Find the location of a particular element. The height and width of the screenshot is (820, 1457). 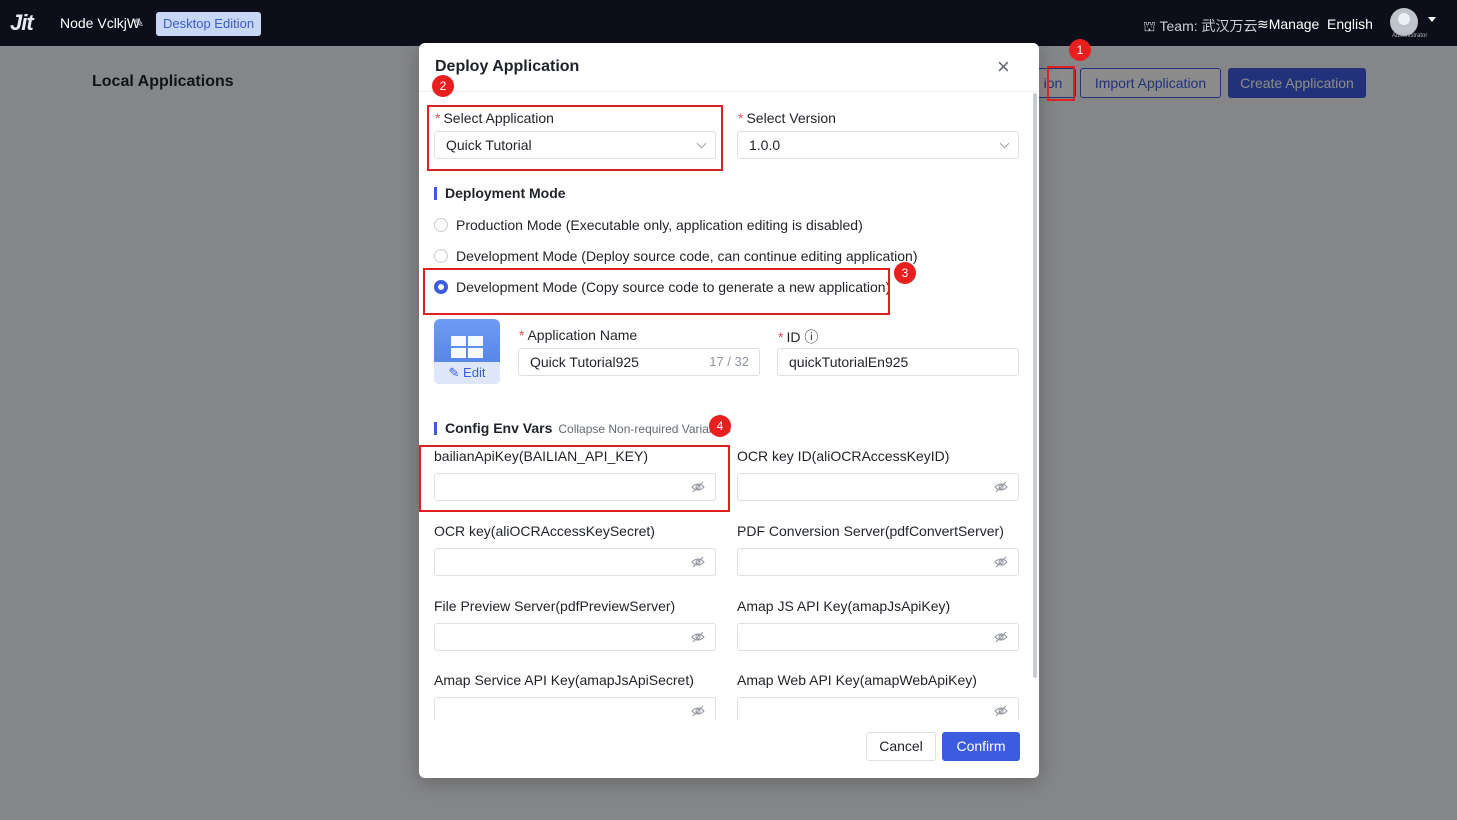

annotation-badge-1: 1 is located at coordinates (1080, 50).